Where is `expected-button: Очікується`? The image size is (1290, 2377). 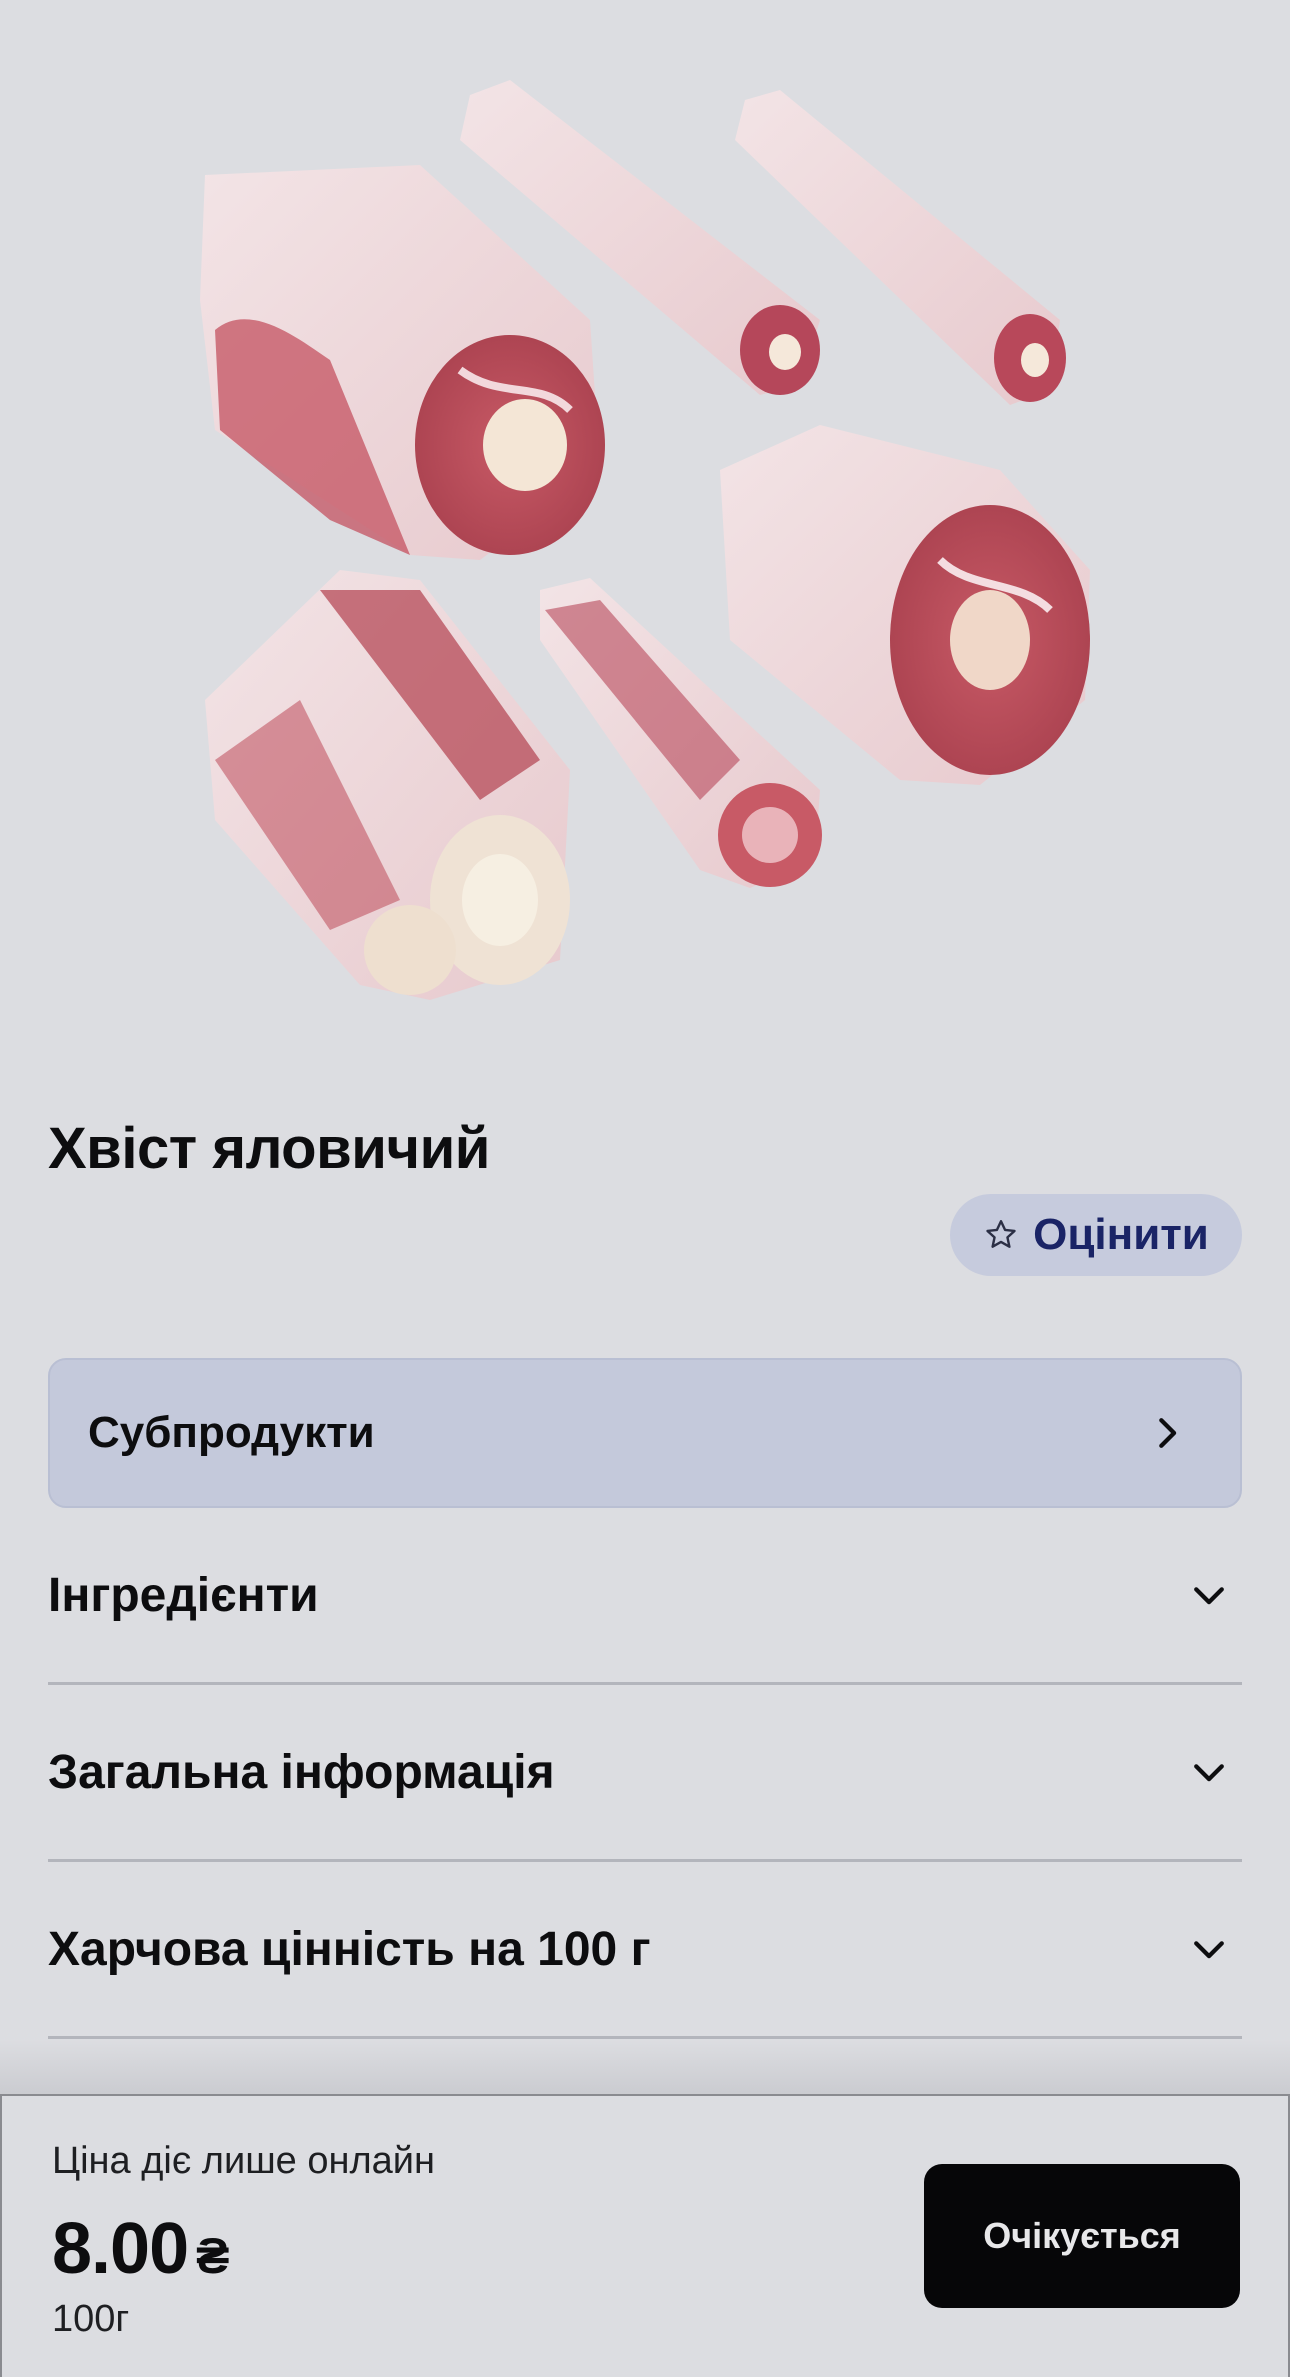
expected-button: Очікується is located at coordinates (1082, 2236).